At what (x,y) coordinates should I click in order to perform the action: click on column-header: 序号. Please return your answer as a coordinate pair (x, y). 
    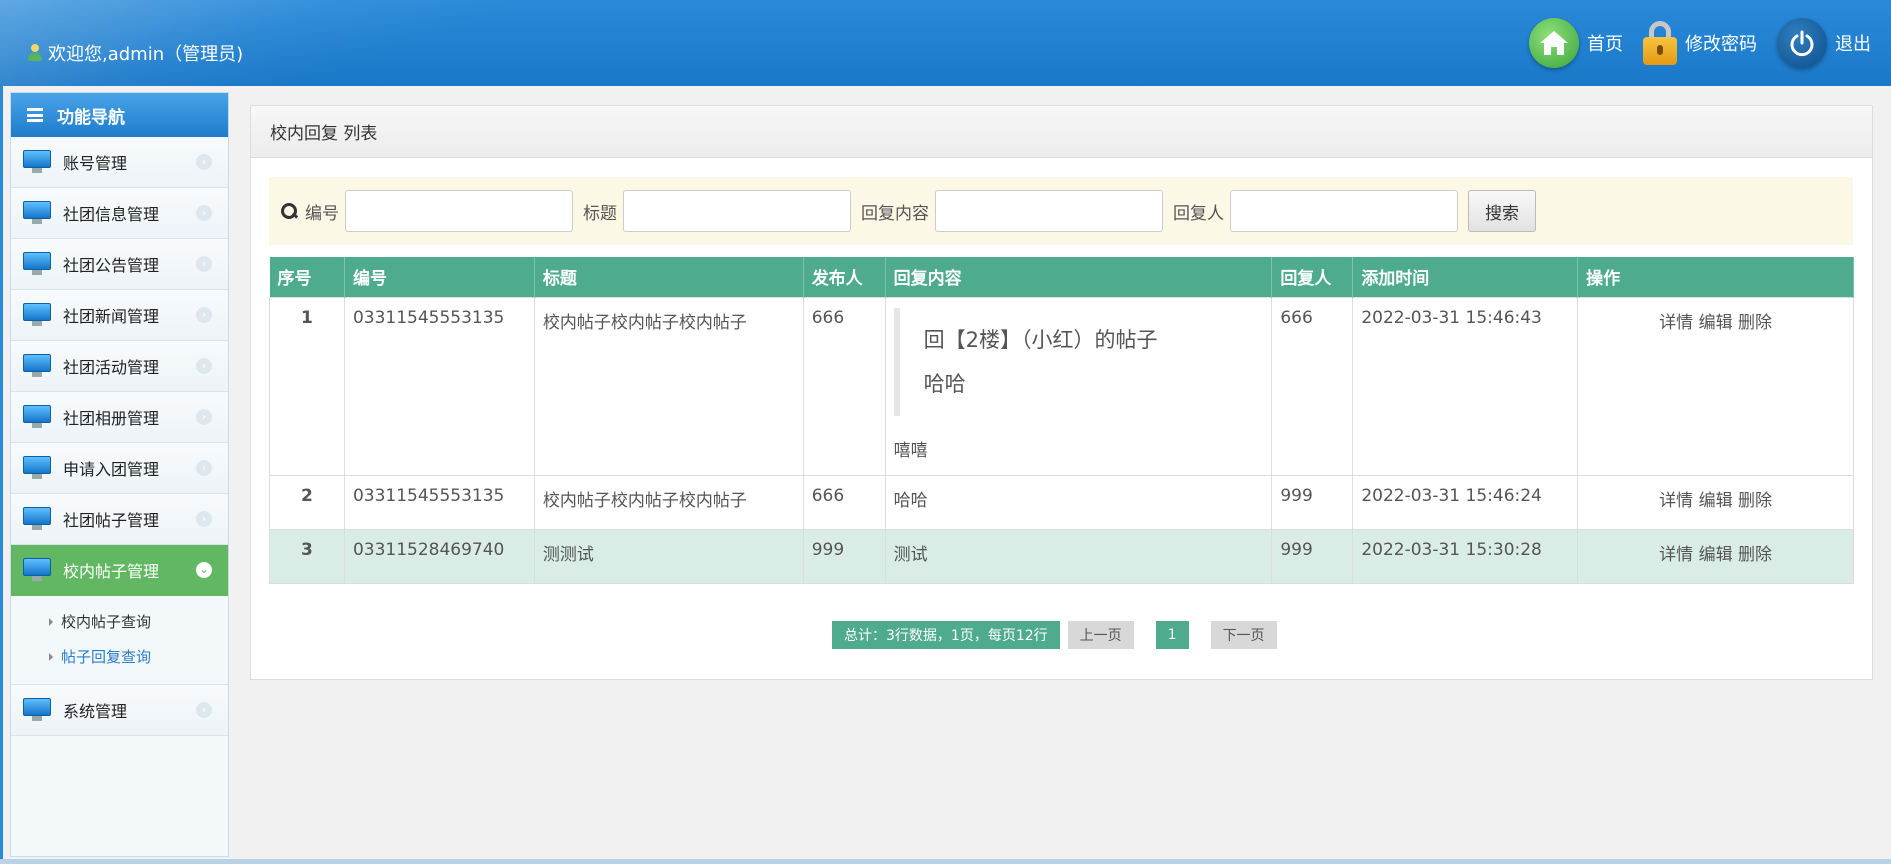
    Looking at the image, I should click on (307, 277).